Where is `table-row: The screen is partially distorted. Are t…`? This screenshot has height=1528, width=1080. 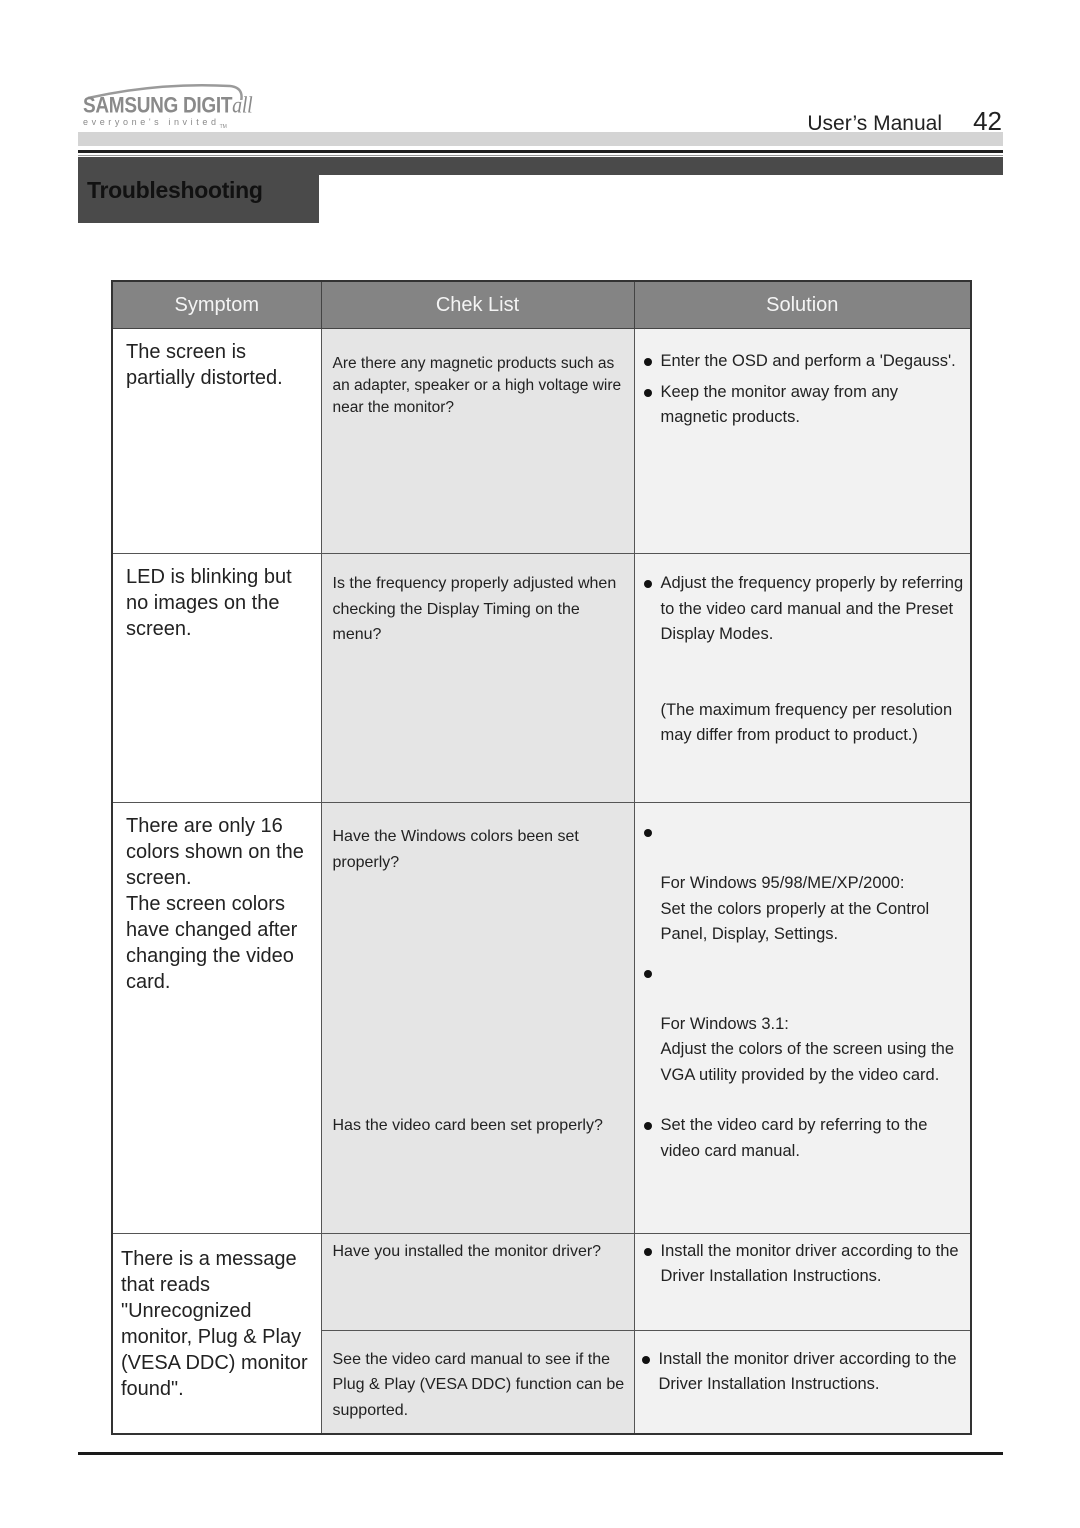 table-row: The screen is partially distorted. Are t… is located at coordinates (541, 441).